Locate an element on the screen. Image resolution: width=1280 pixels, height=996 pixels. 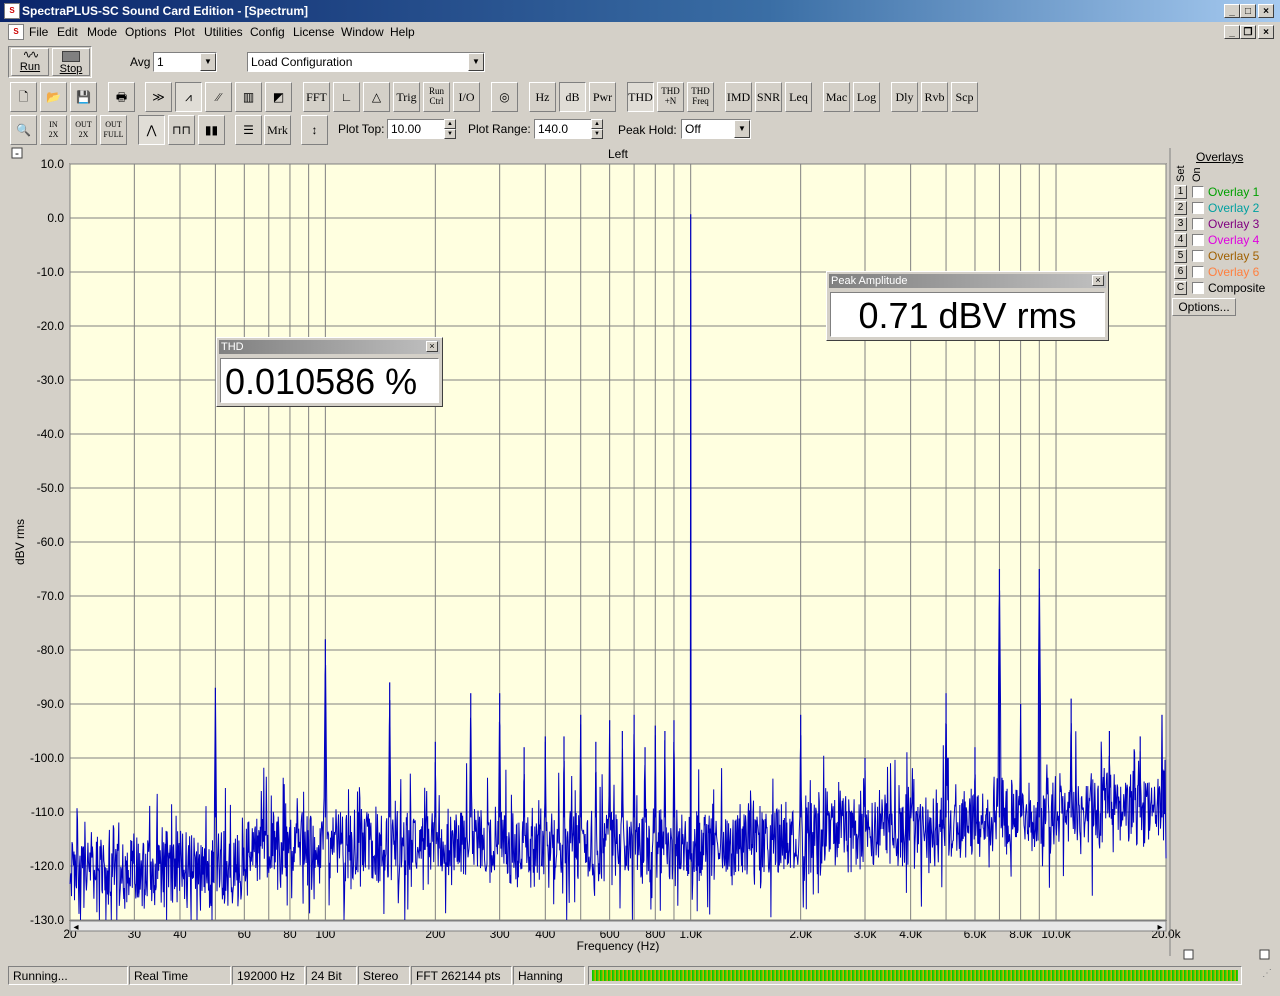
overlay-label: Overlay 3 is located at coordinates (1234, 224).